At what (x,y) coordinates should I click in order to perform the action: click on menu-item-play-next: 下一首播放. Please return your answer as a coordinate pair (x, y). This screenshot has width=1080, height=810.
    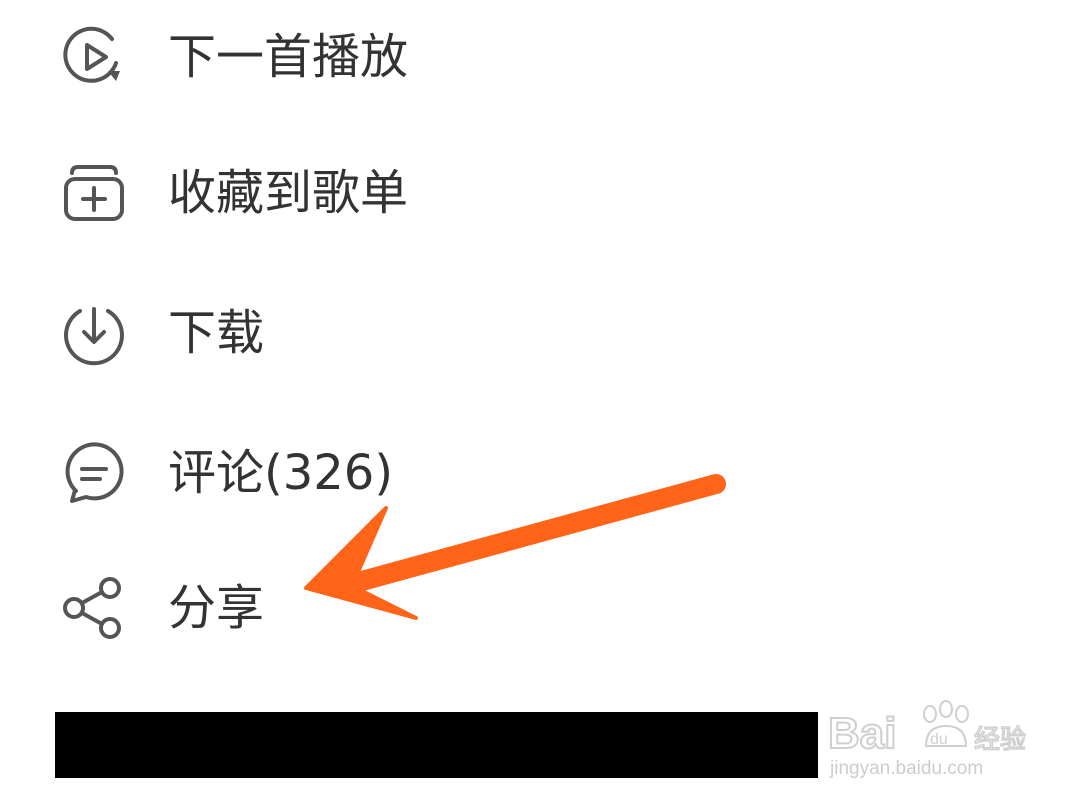
    Looking at the image, I should click on (410, 57).